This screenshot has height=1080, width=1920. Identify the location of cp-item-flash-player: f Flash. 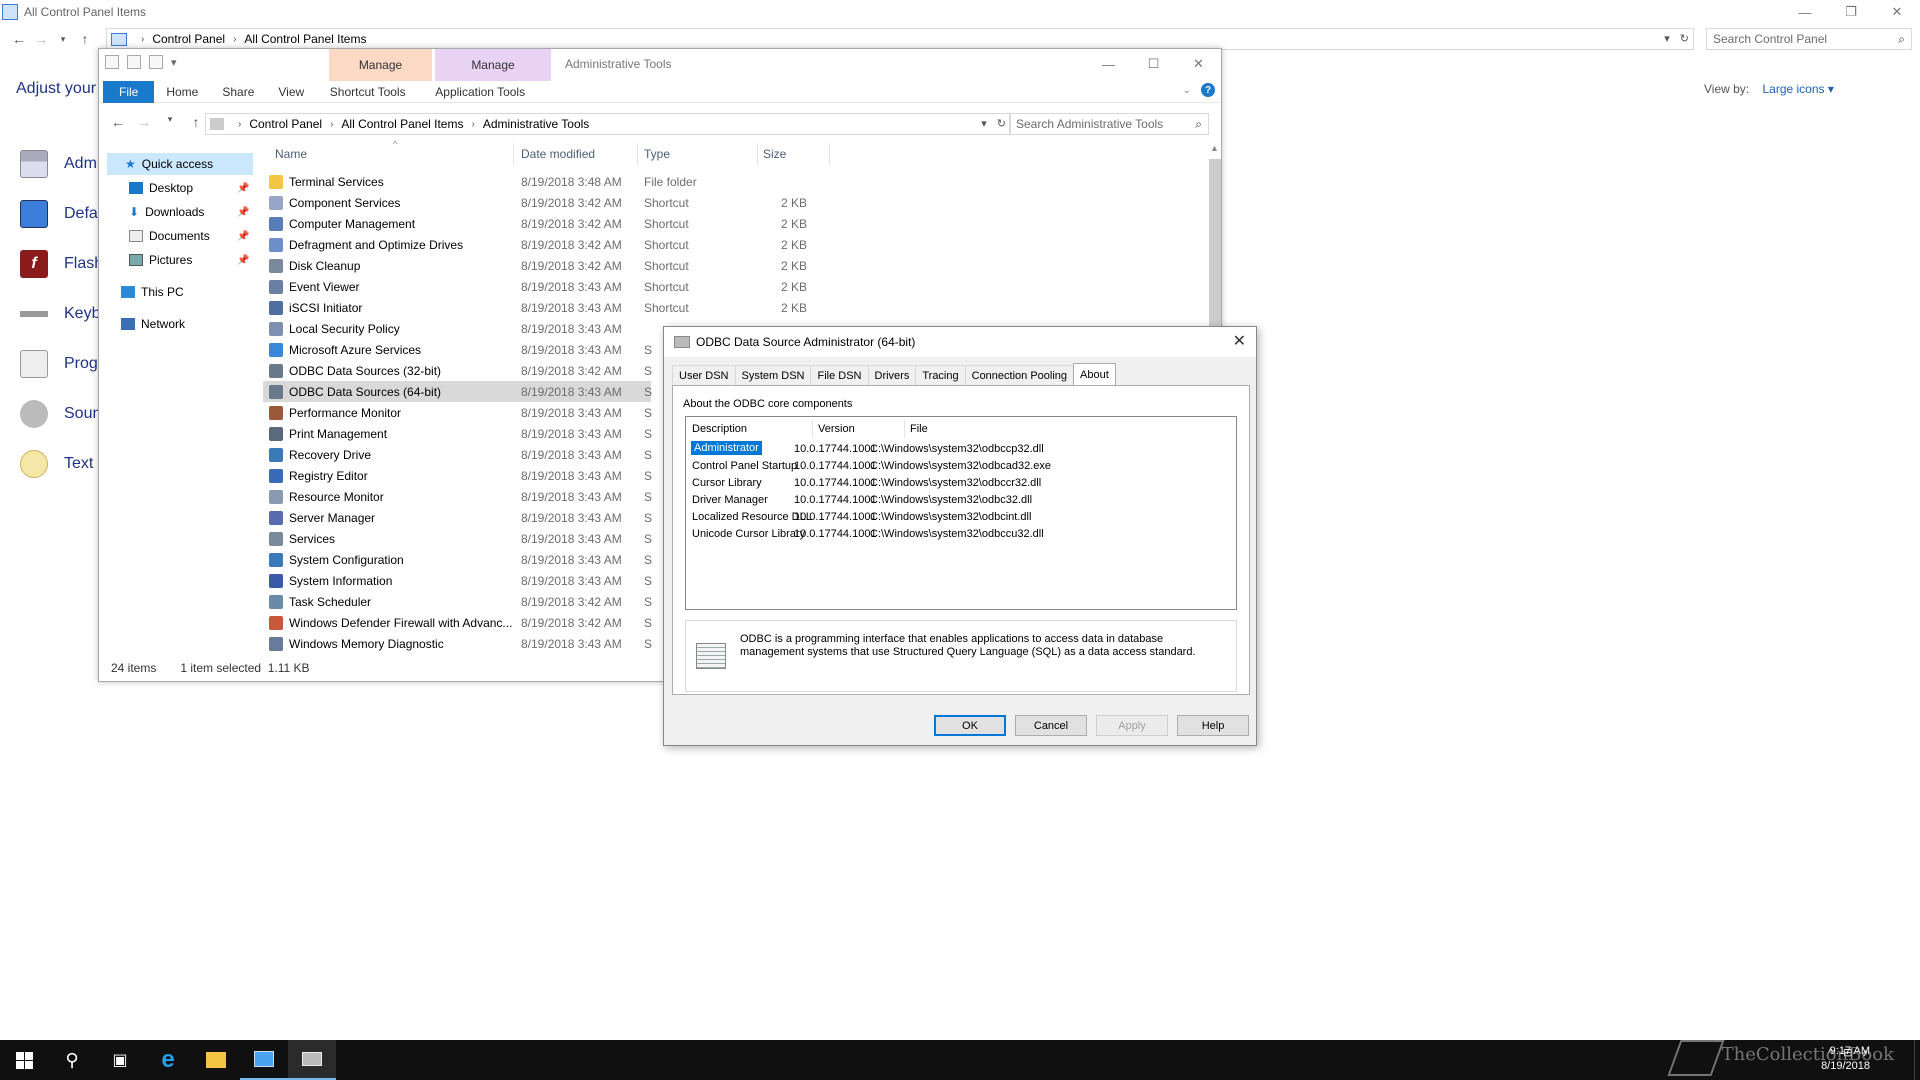
(61, 264).